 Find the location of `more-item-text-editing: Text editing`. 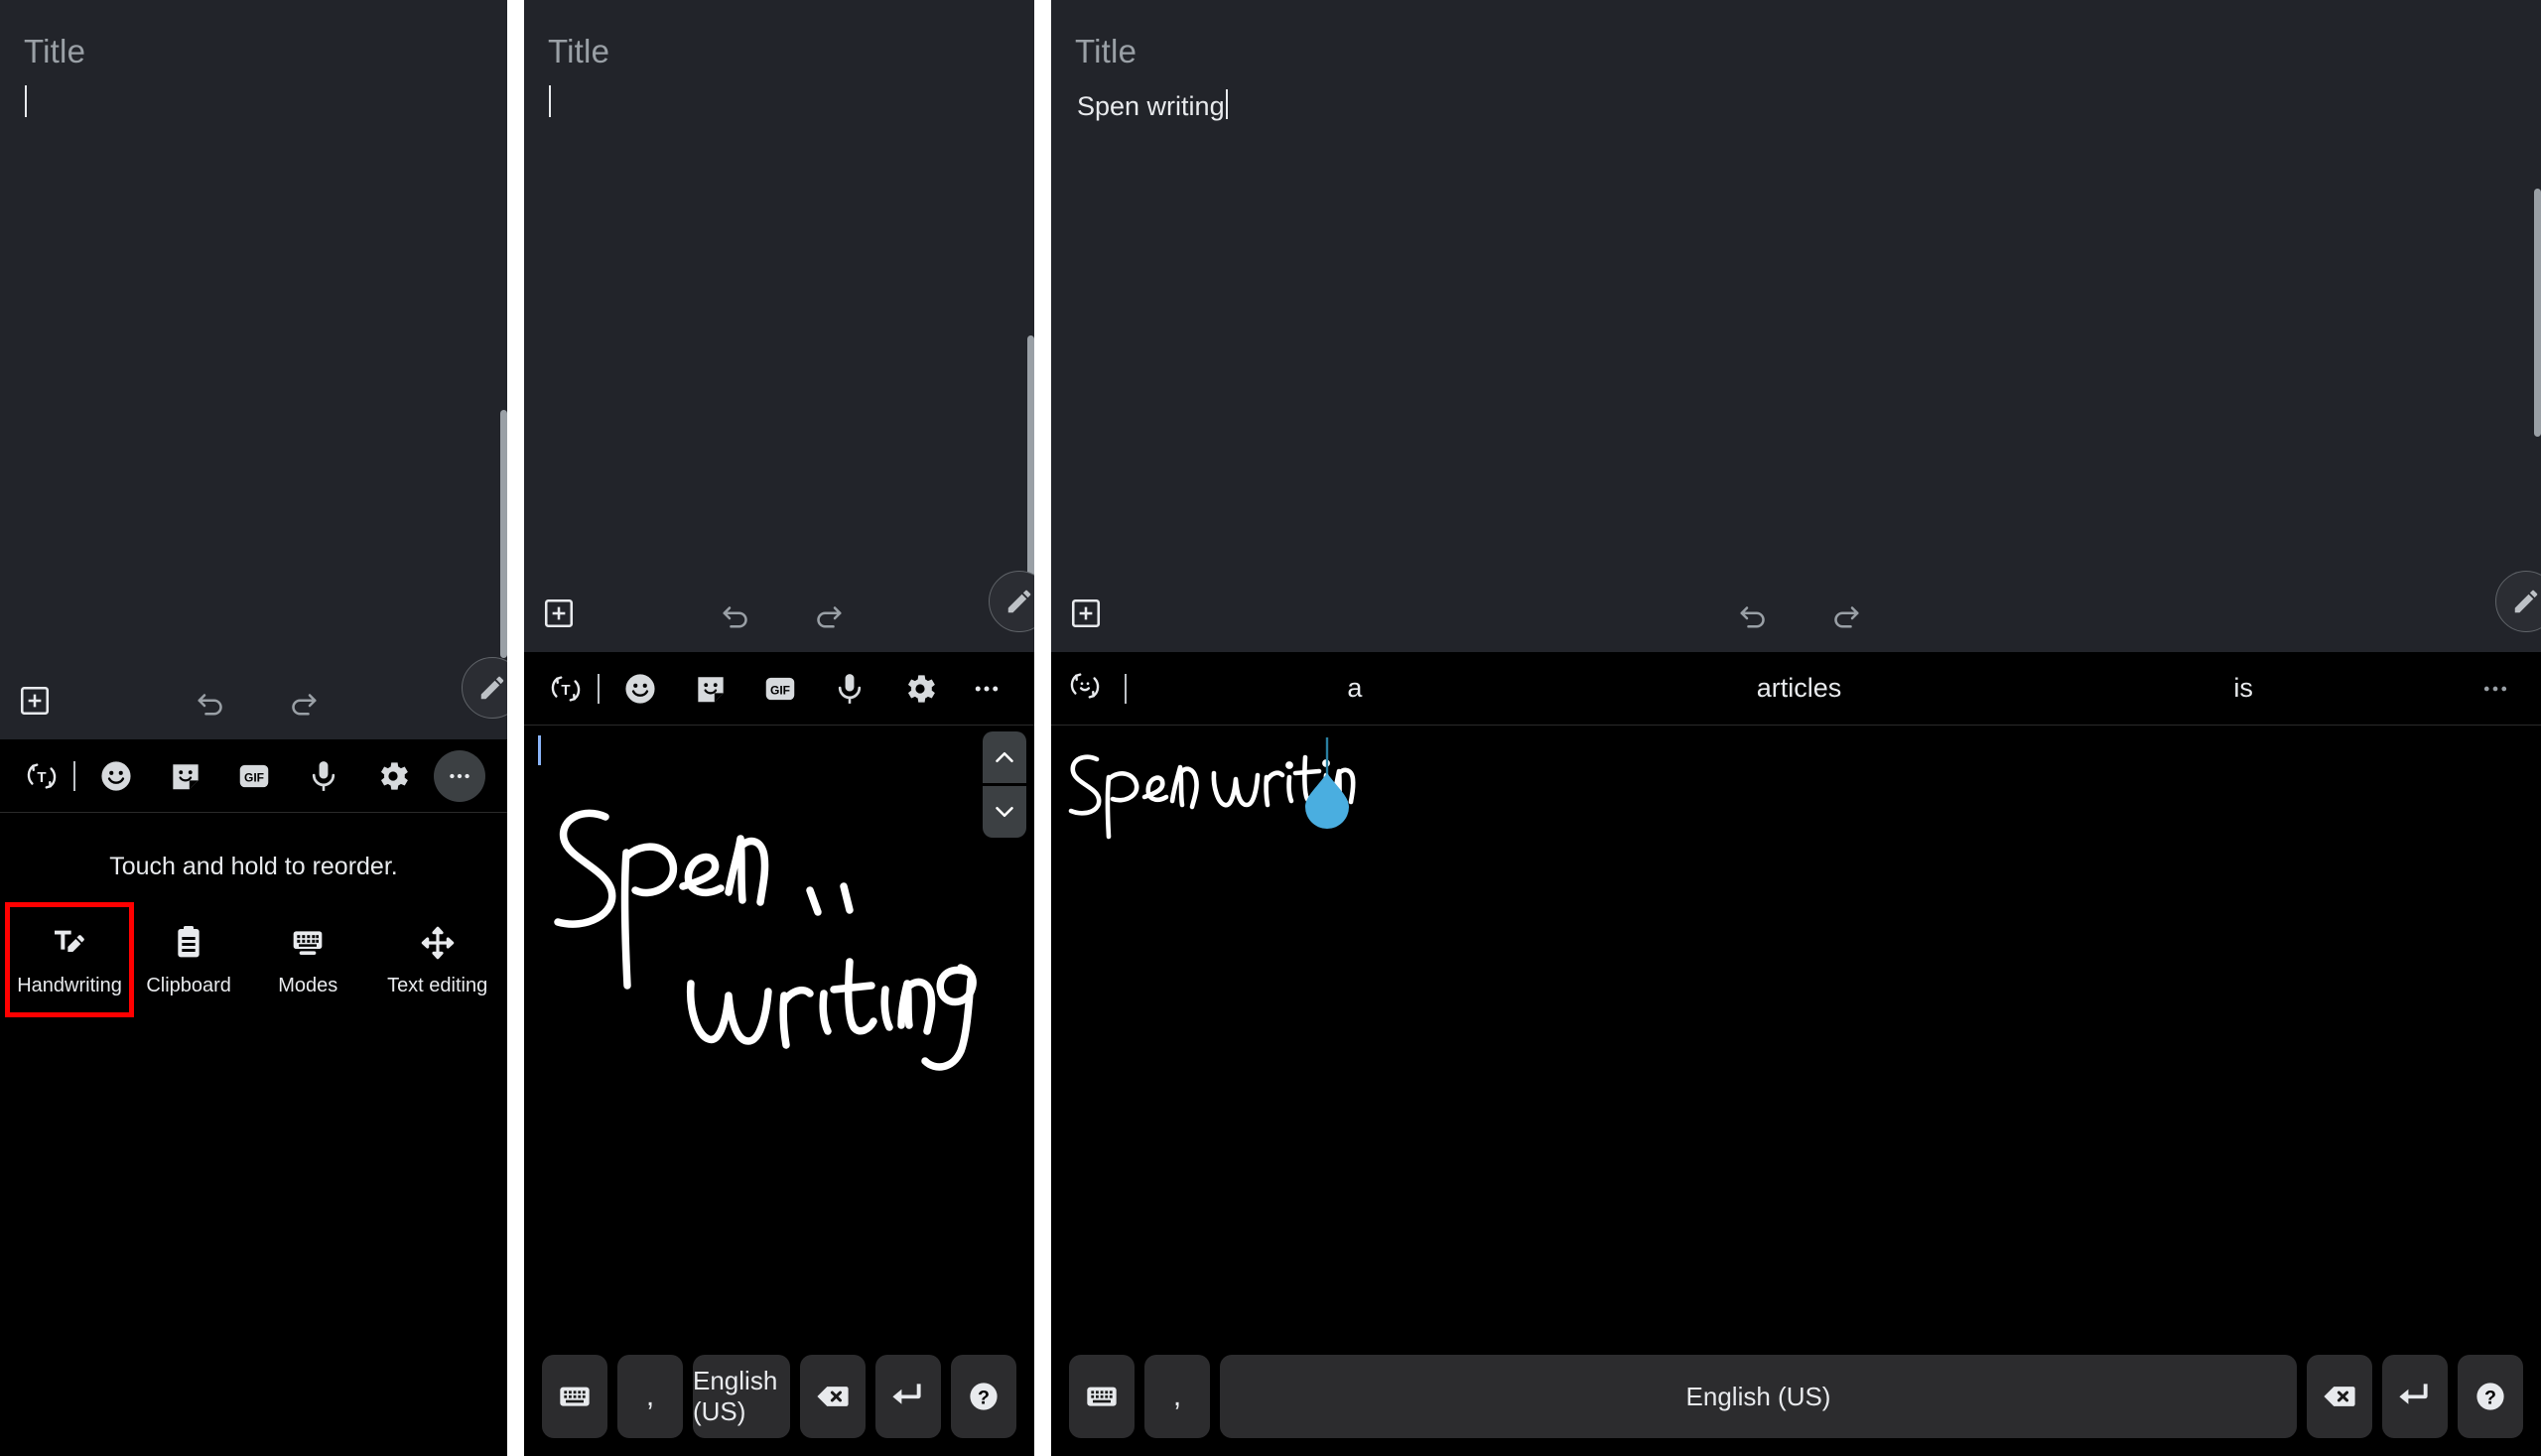

more-item-text-editing: Text editing is located at coordinates (437, 959).